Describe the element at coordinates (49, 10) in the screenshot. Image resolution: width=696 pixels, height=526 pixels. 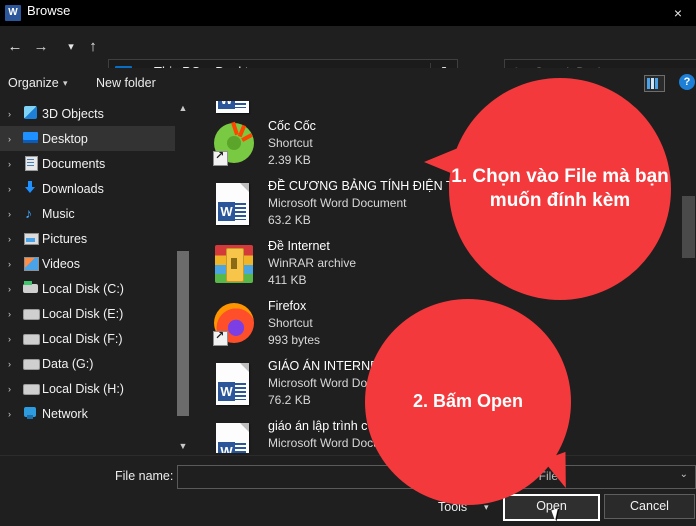
I see `window-title: Browse` at that location.